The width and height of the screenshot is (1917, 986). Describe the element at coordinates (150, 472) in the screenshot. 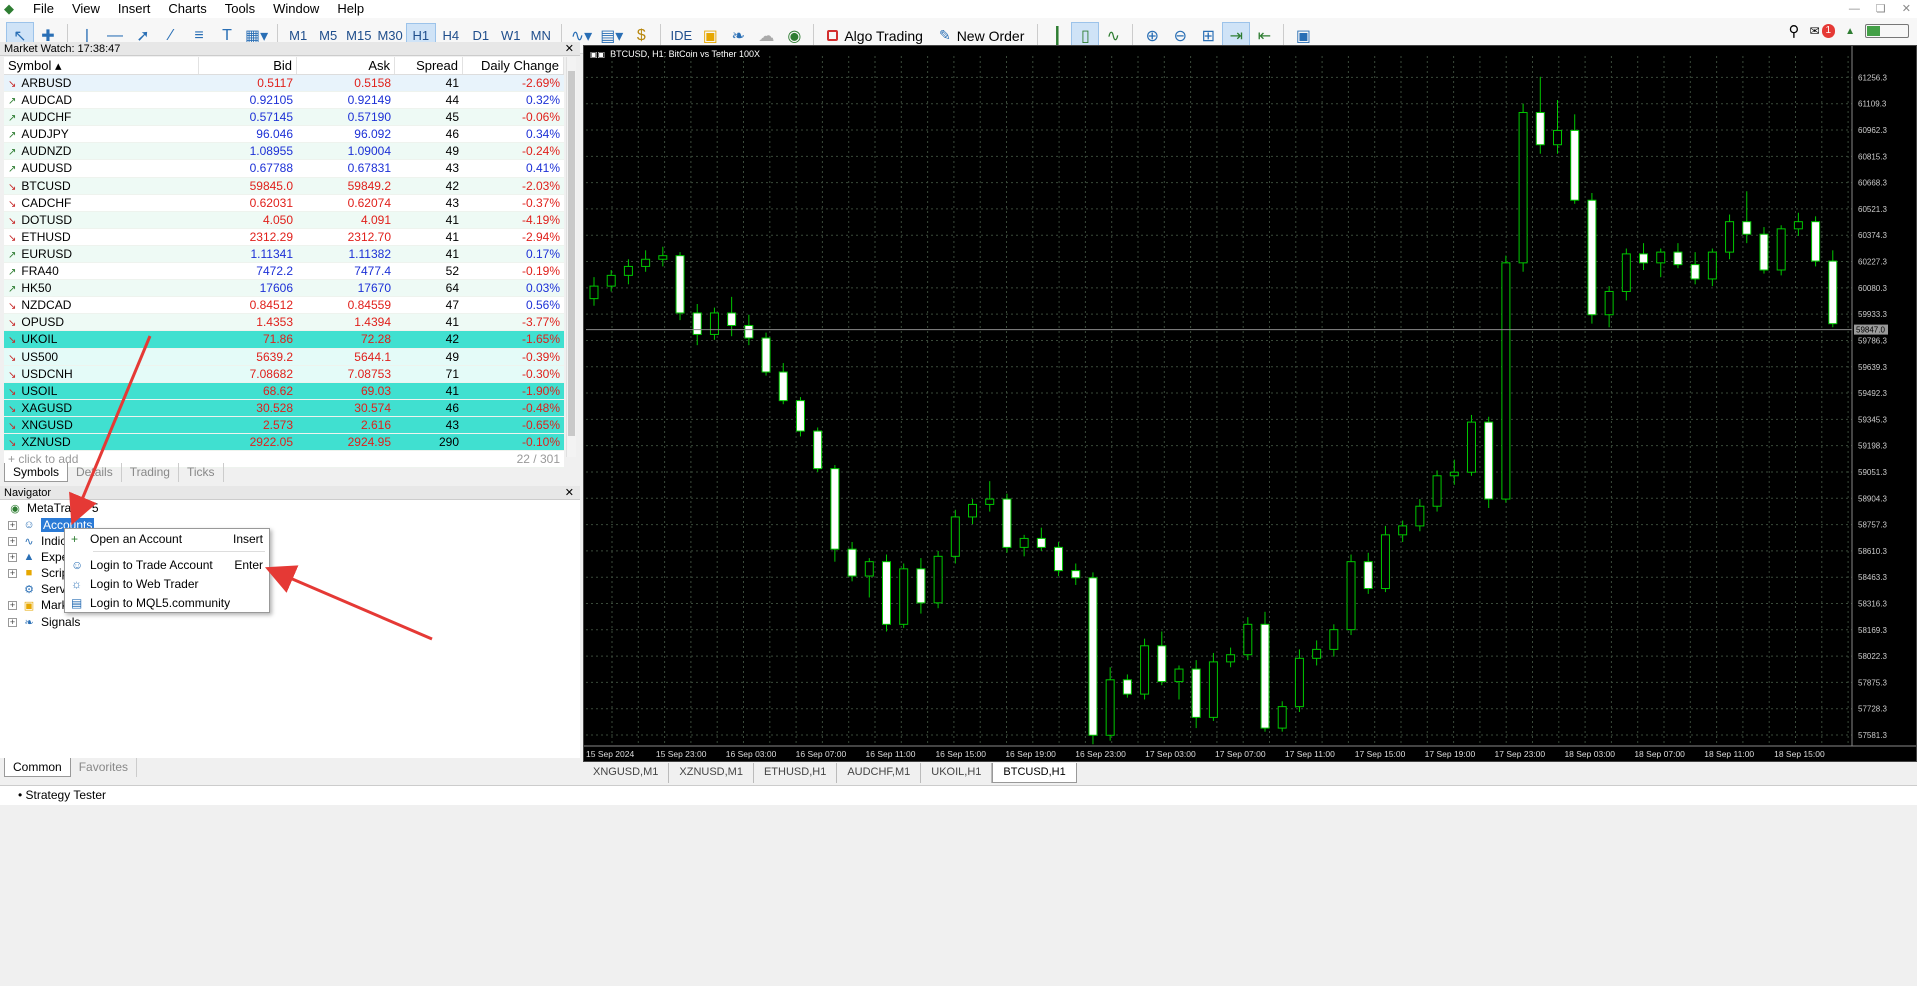

I see `tab-trading: Trading` at that location.